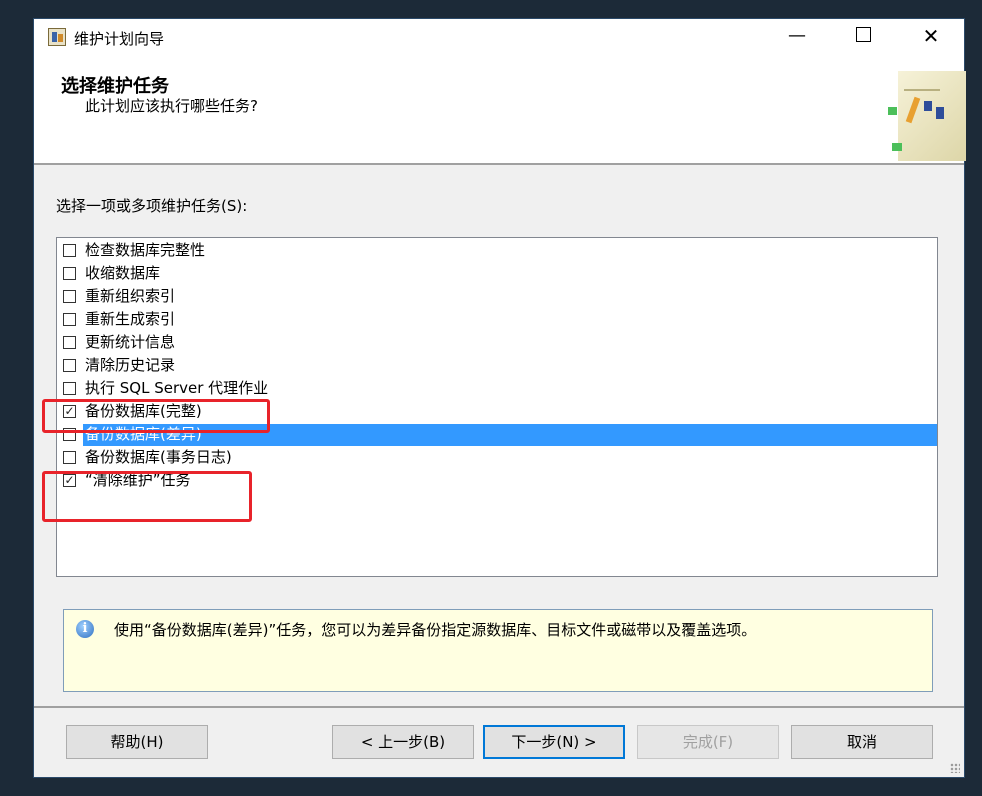 Image resolution: width=982 pixels, height=796 pixels. Describe the element at coordinates (497, 481) in the screenshot. I see `task-item-cleanup: ✓ “清除维护”任务` at that location.